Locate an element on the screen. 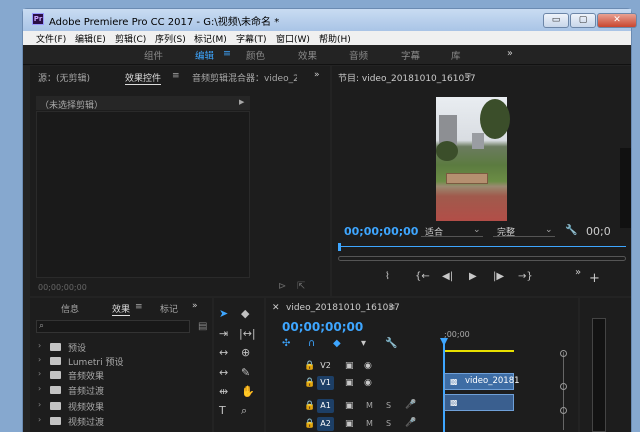  eye-icon: ◉ is located at coordinates (368, 383).